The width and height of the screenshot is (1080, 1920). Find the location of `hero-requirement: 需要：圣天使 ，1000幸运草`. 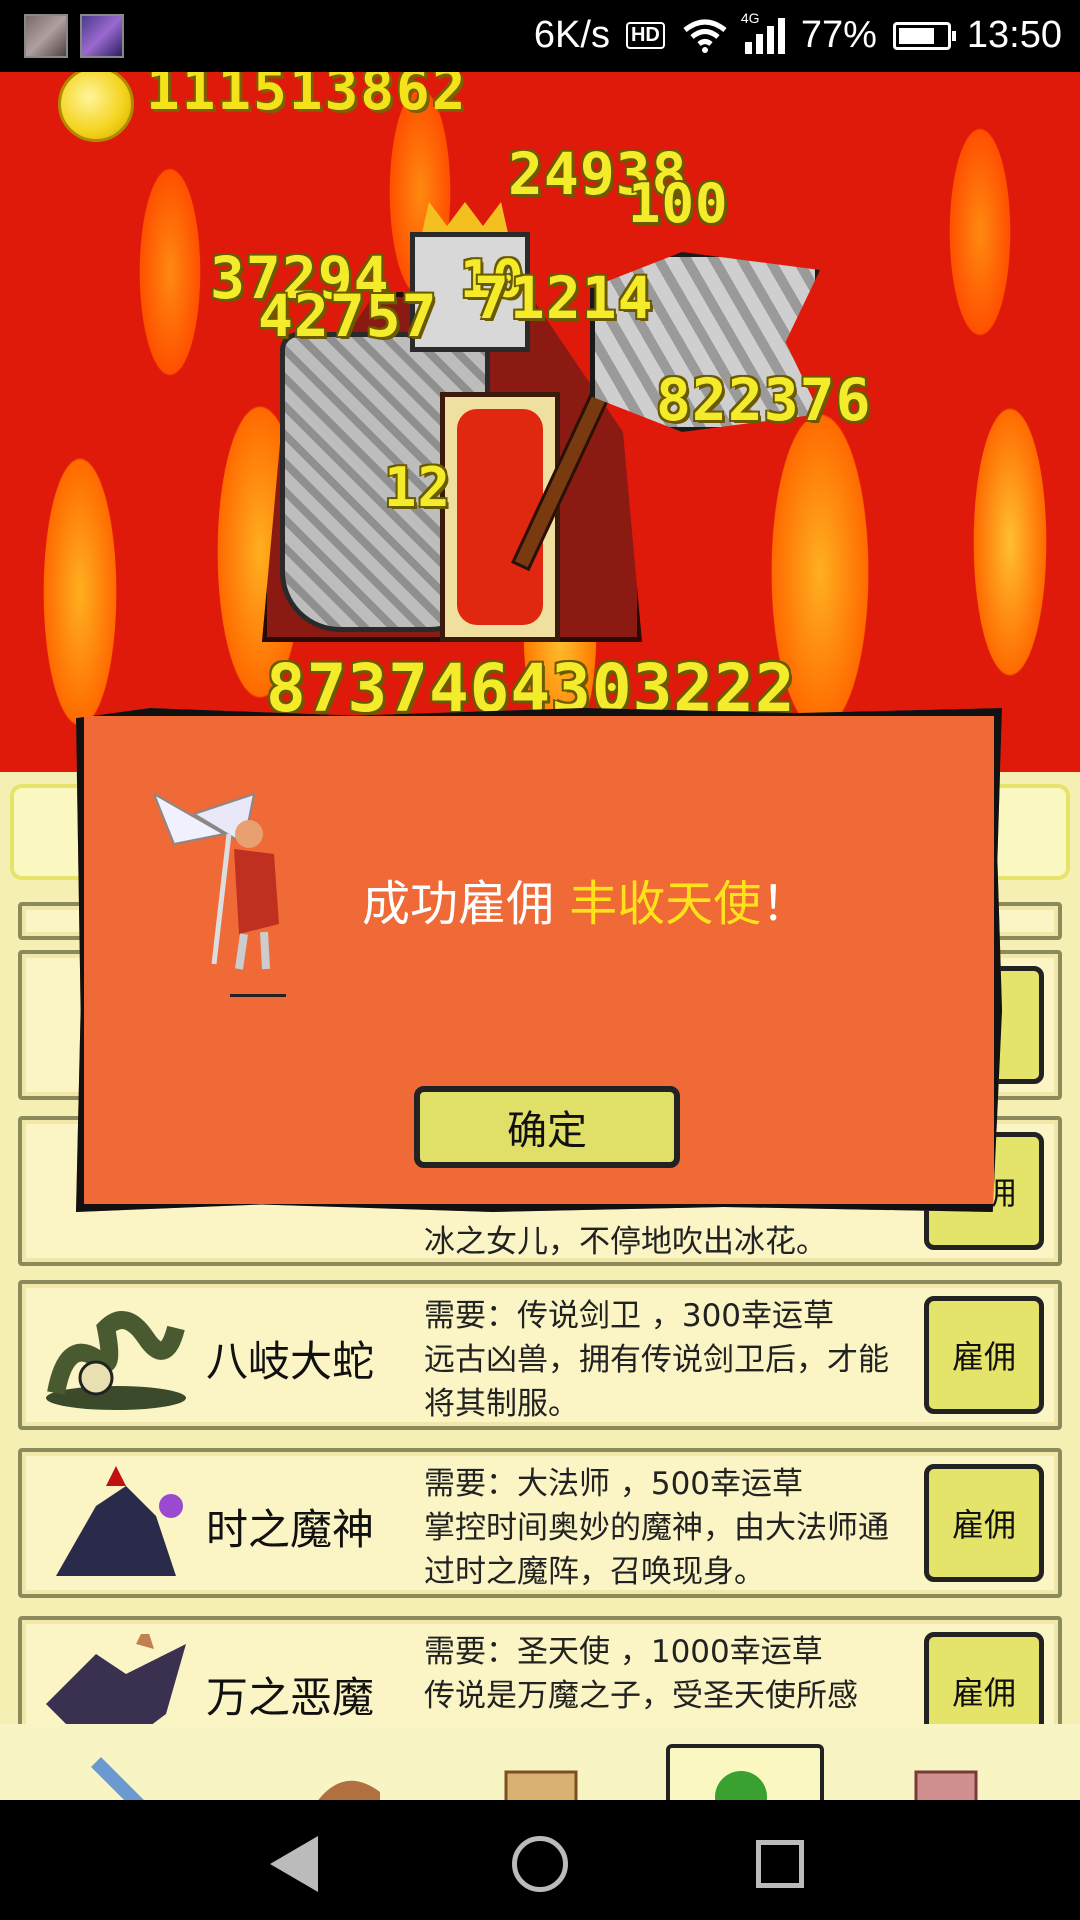

hero-requirement: 需要：圣天使 ，1000幸运草 is located at coordinates (623, 1652).